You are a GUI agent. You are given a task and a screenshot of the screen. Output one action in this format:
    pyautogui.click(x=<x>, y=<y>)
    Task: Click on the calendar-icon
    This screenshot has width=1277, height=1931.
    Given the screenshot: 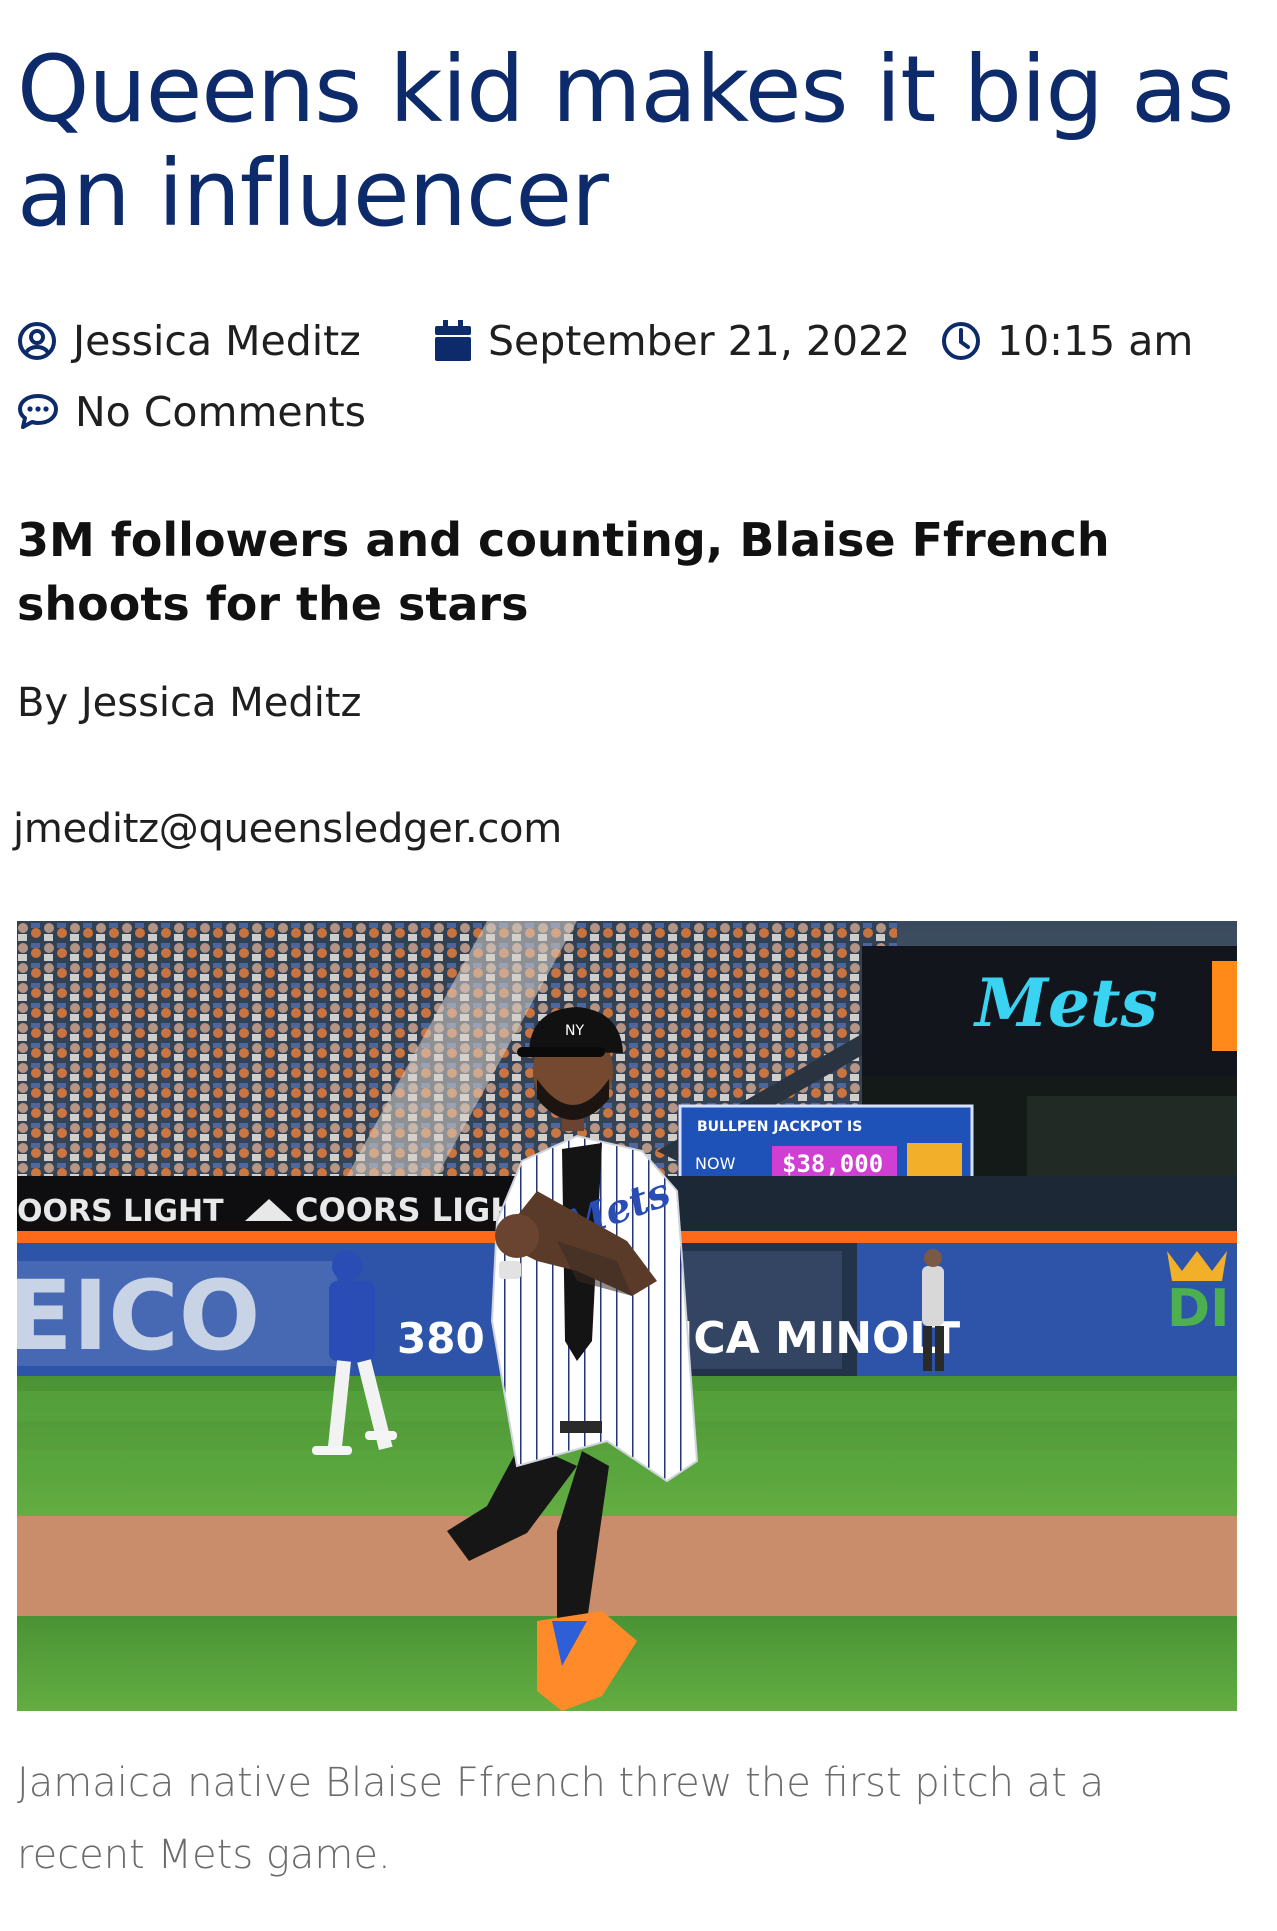 What is the action you would take?
    pyautogui.click(x=453, y=340)
    